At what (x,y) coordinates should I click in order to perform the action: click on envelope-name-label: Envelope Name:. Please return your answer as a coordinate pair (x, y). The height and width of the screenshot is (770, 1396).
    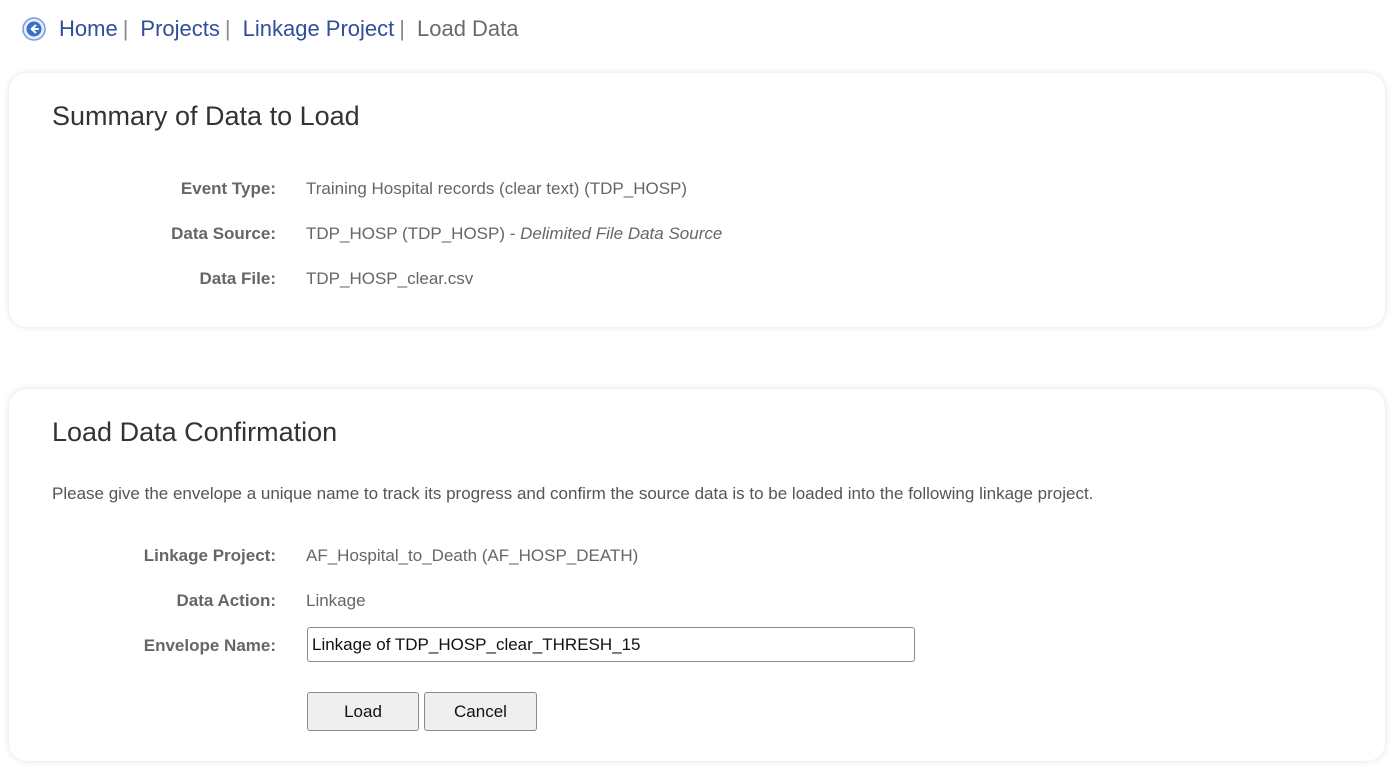
    Looking at the image, I should click on (209, 645).